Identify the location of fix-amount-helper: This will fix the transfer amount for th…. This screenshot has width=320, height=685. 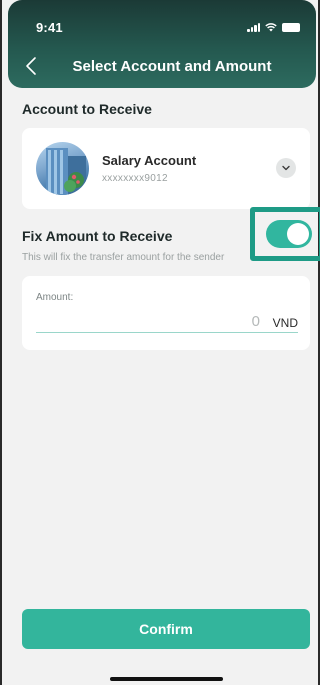
(123, 257).